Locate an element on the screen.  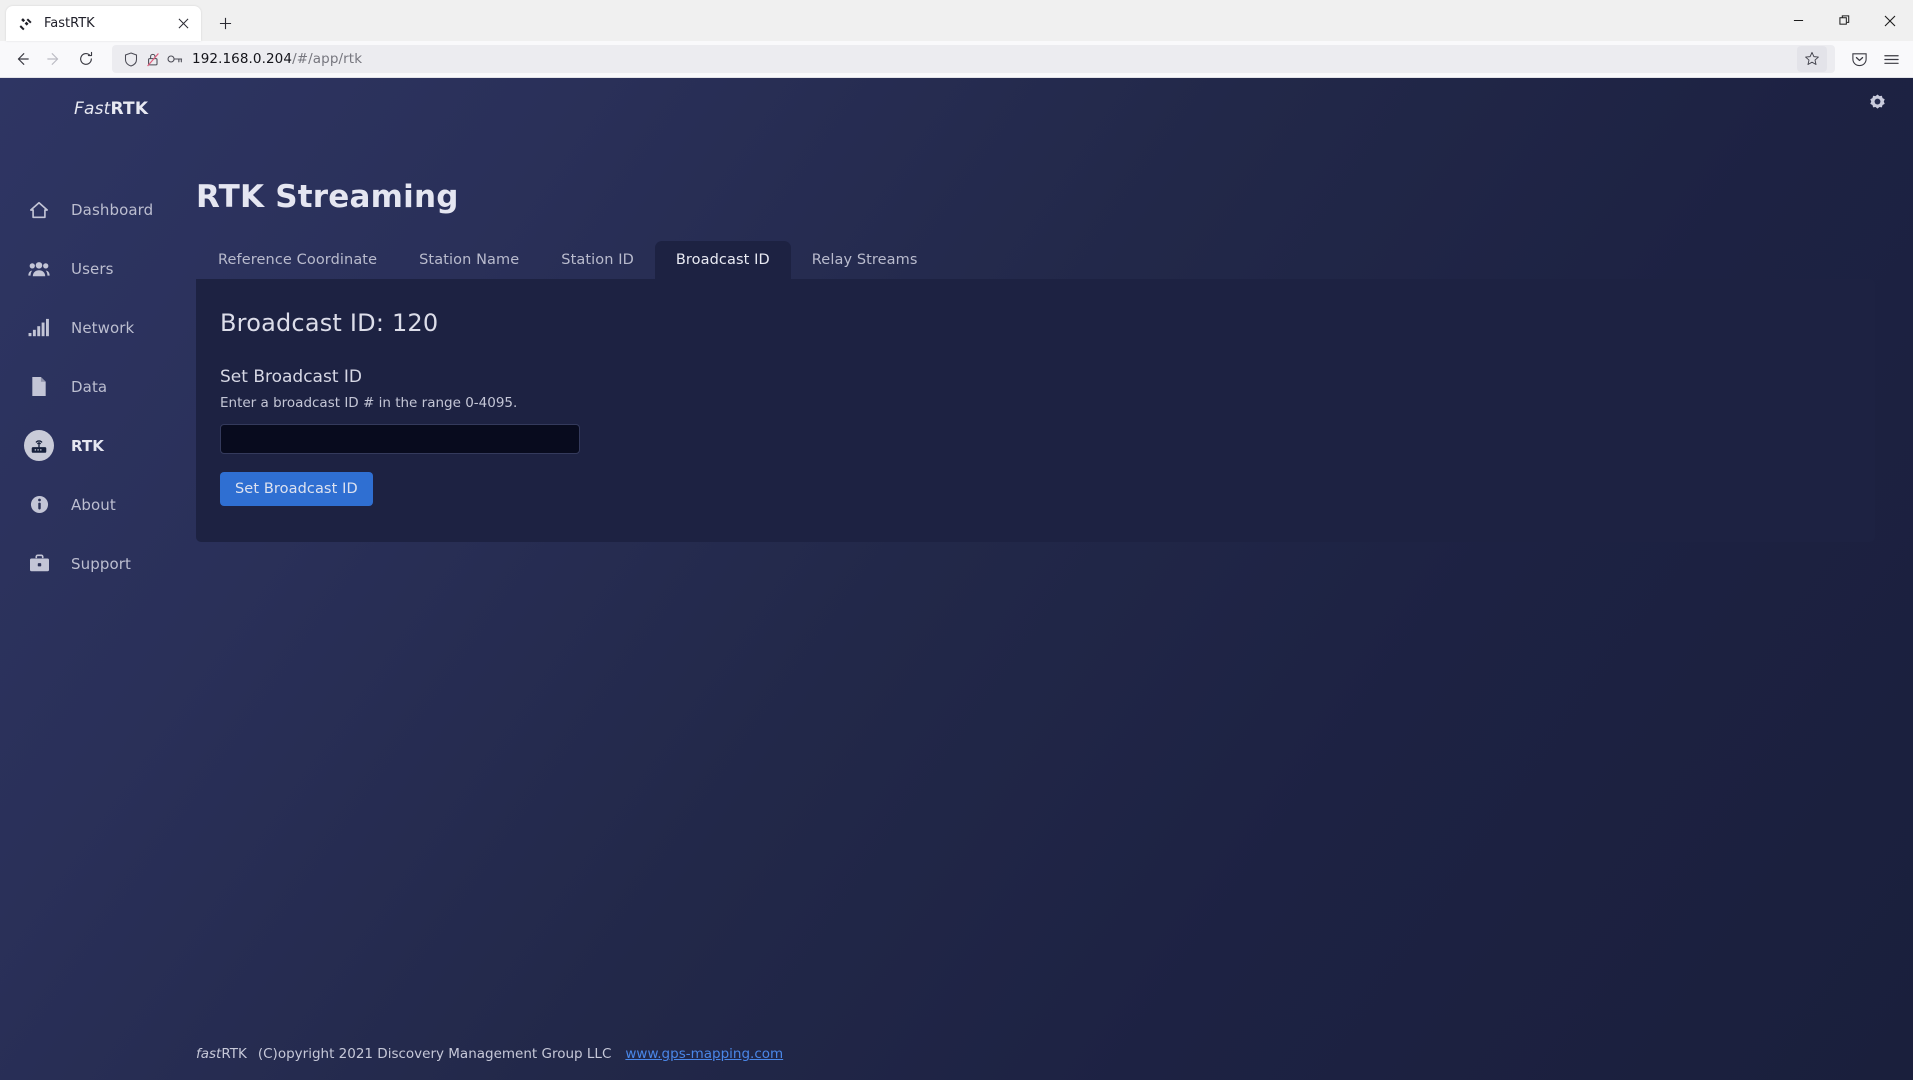
minimize-icon is located at coordinates (1798, 20).